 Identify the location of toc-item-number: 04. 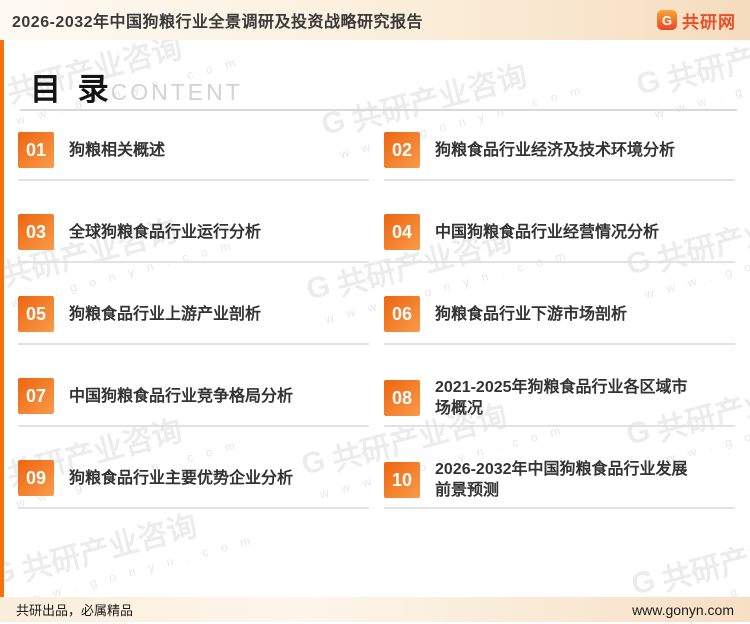
(402, 232).